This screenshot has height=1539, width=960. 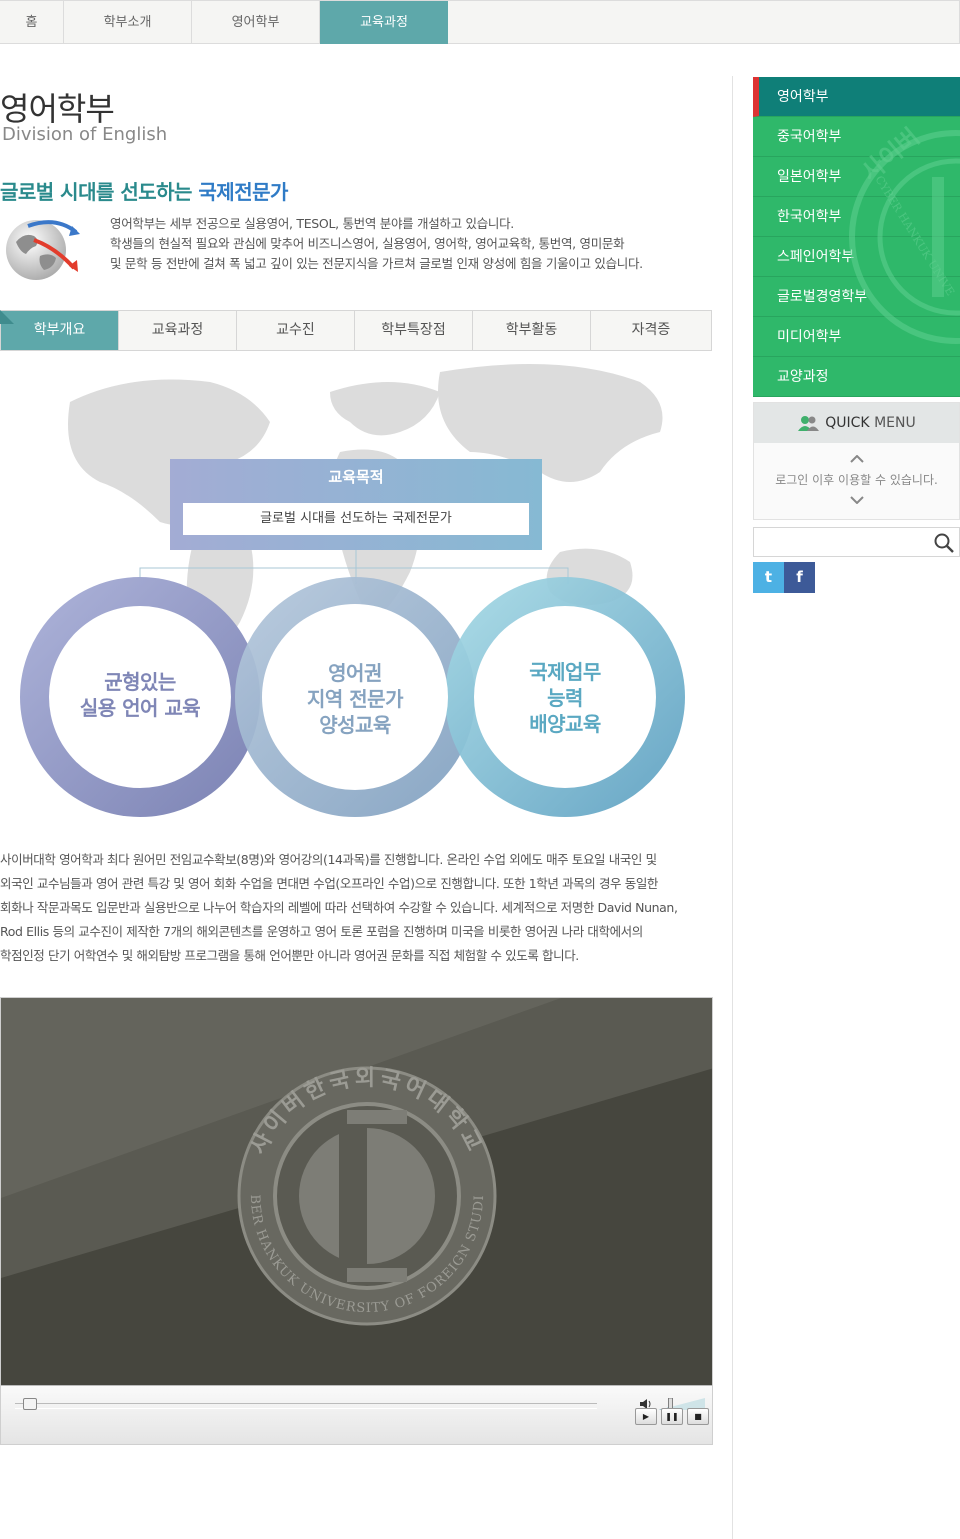 I want to click on tab-curriculum: 교육과정, so click(x=178, y=330).